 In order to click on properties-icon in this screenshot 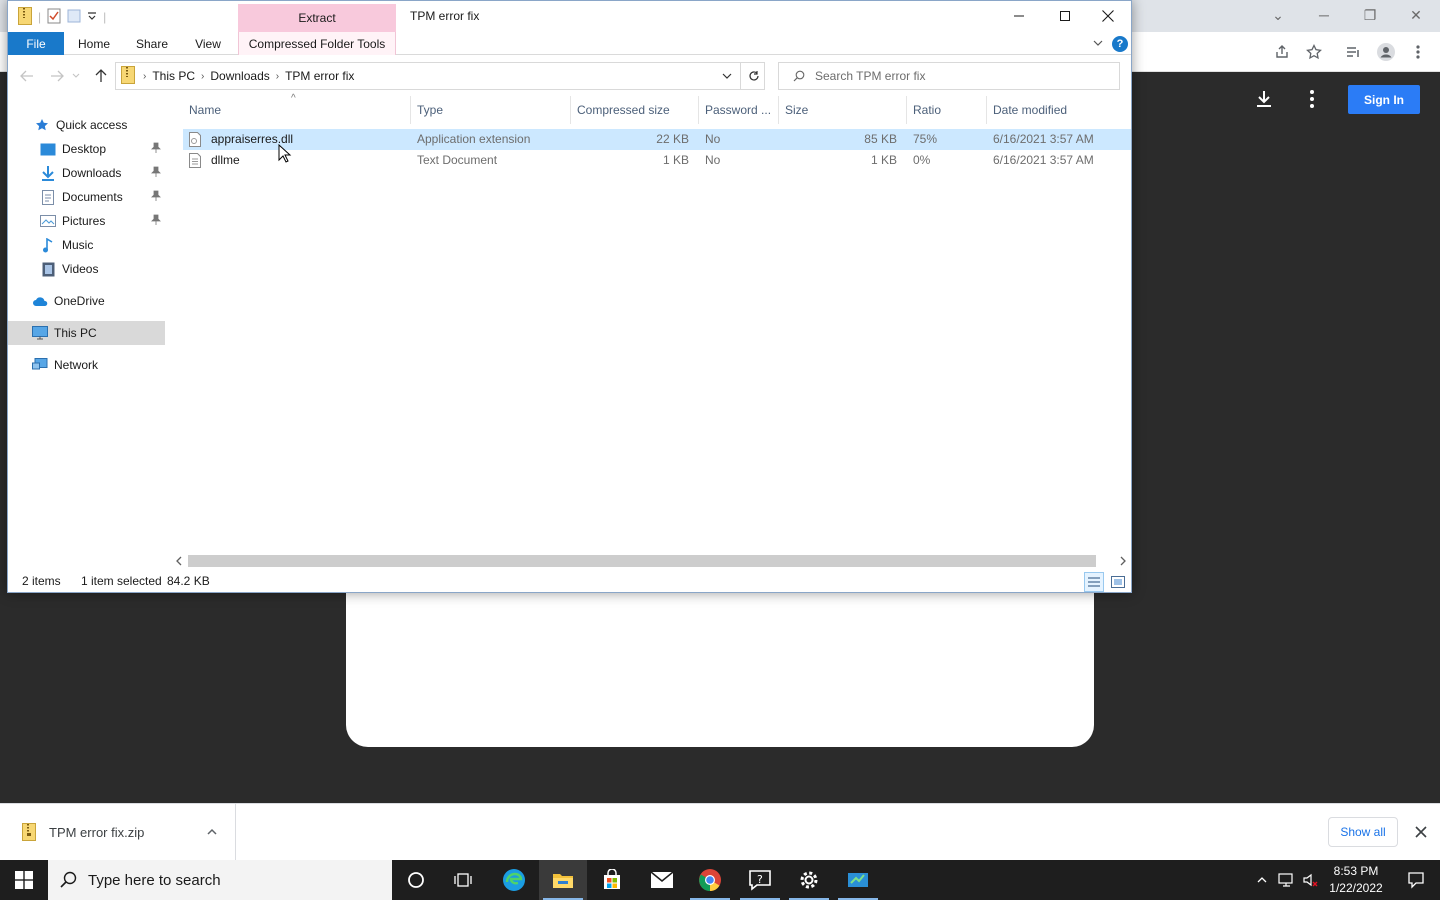, I will do `click(54, 17)`.